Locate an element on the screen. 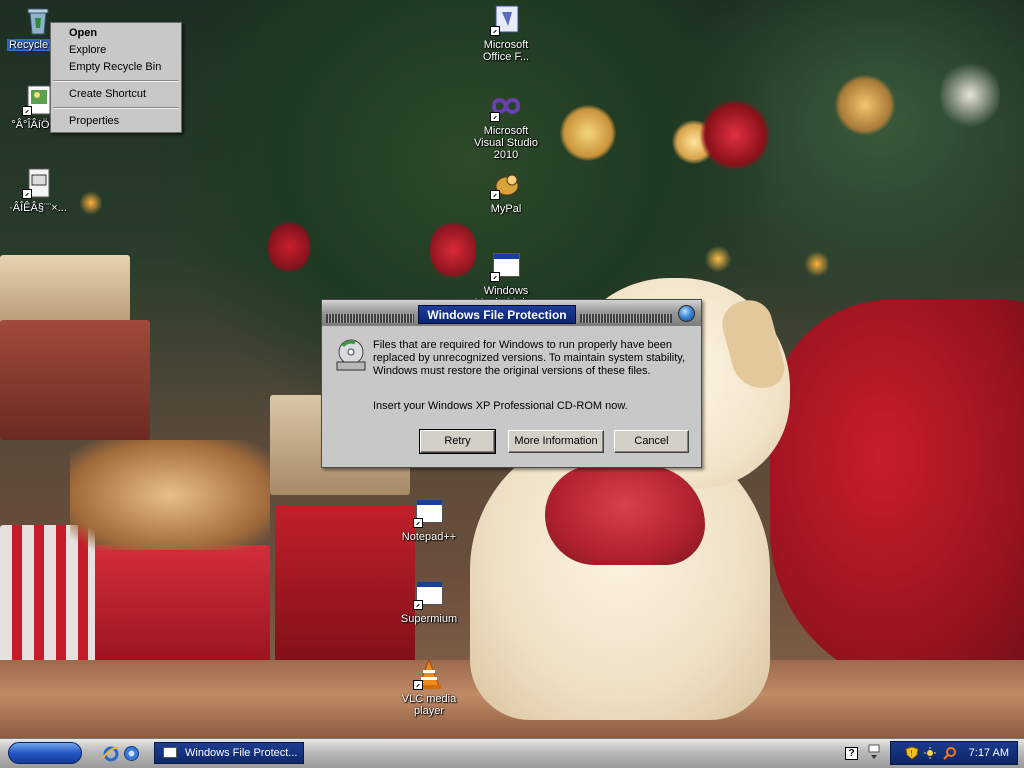 This screenshot has width=1024, height=768. clock: 7:17 AM is located at coordinates (989, 753).